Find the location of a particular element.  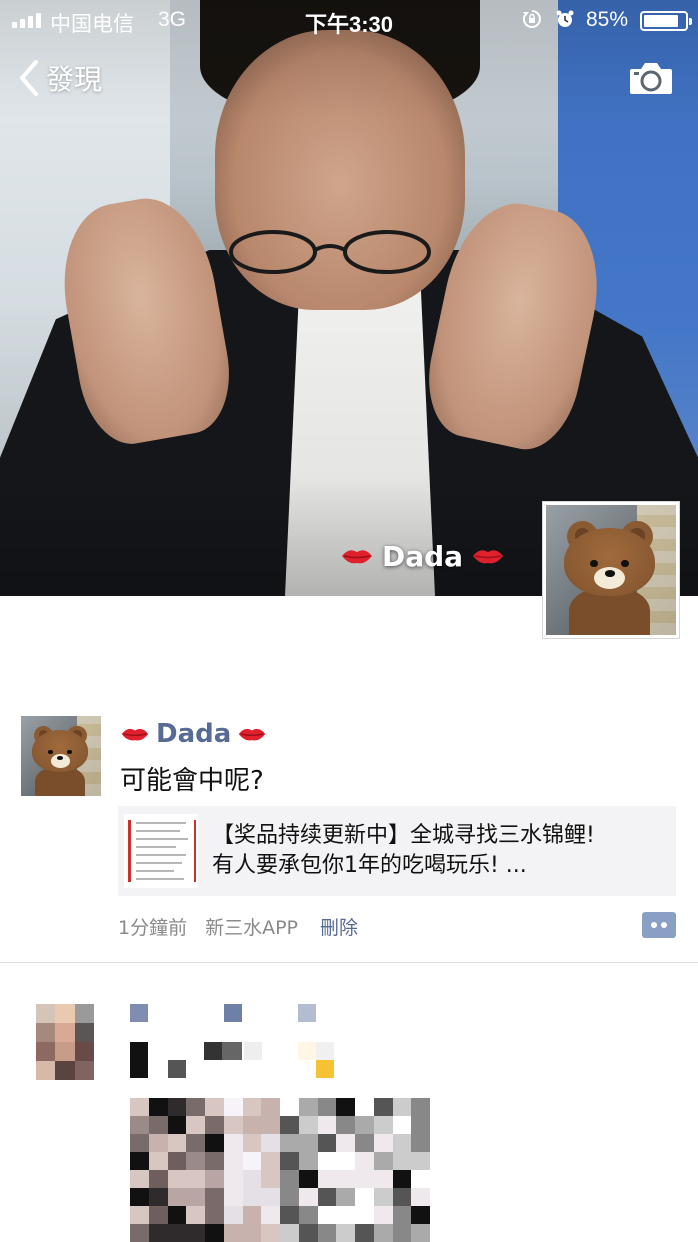

camera-icon is located at coordinates (651, 78).